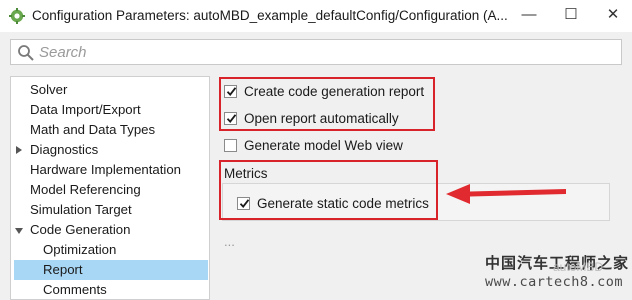 The width and height of the screenshot is (632, 300). I want to click on red-arrow-icon, so click(506, 194).